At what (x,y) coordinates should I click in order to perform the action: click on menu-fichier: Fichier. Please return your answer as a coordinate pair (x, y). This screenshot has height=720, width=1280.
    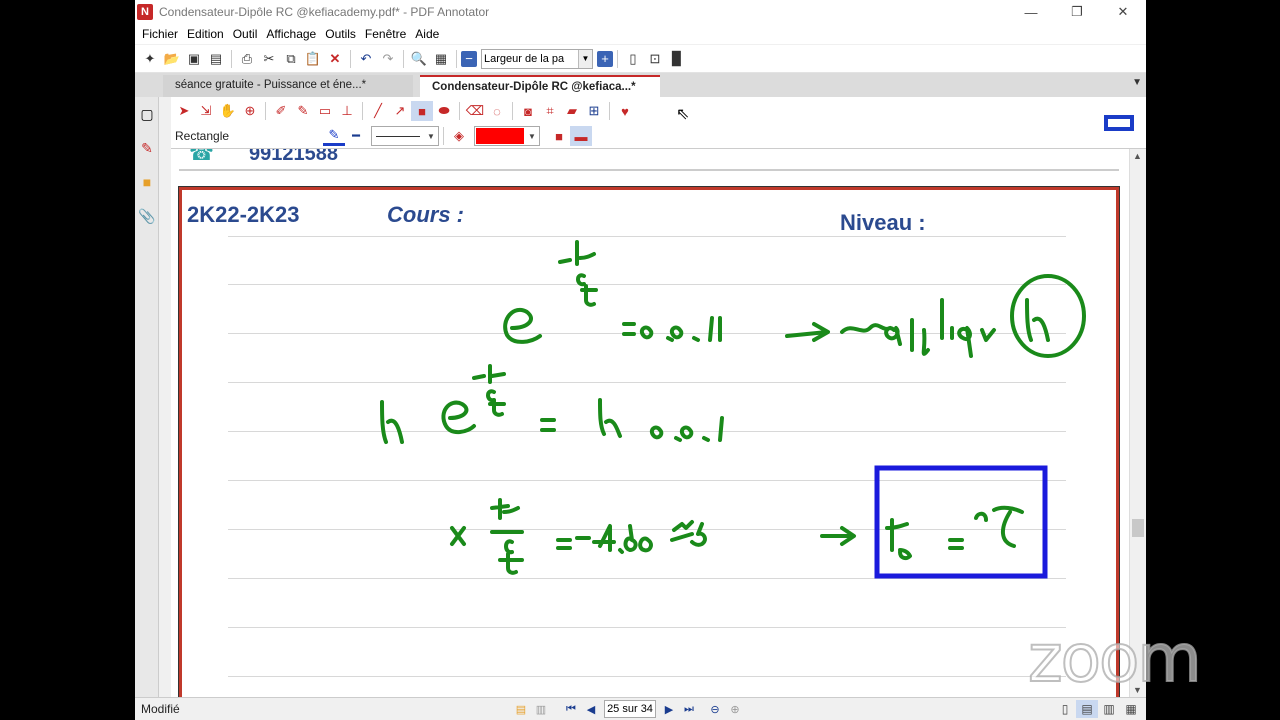
    Looking at the image, I should click on (160, 34).